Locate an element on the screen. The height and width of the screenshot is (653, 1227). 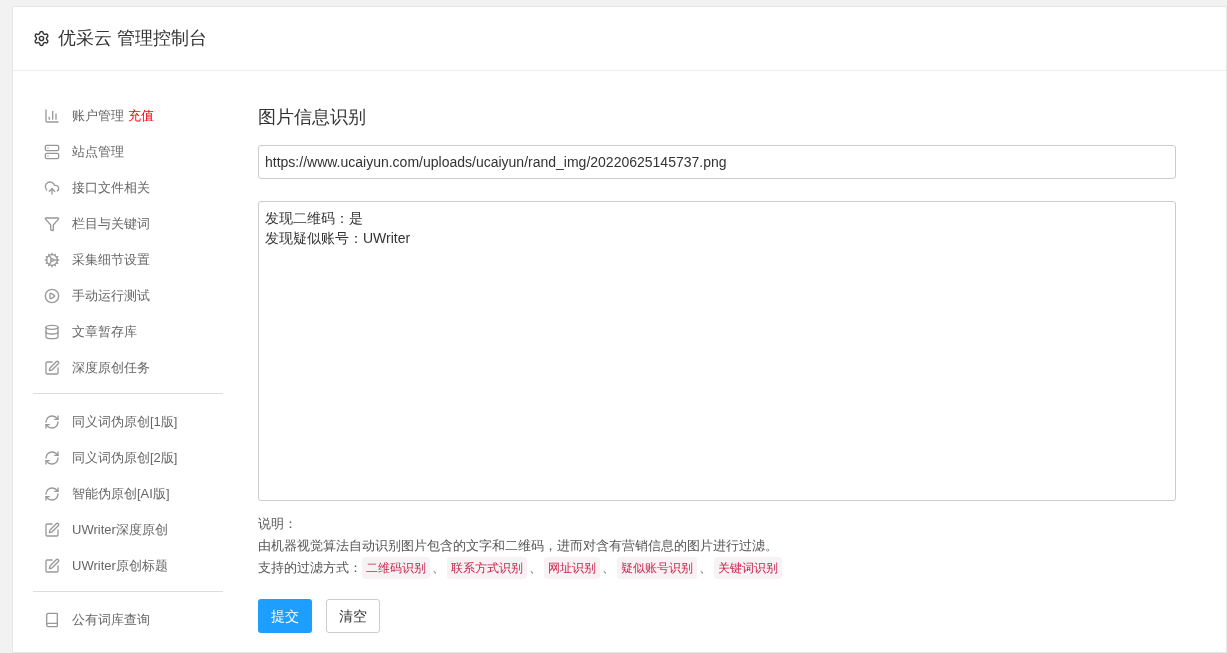
result-line: 发现疑似账号：UWriter is located at coordinates (338, 238).